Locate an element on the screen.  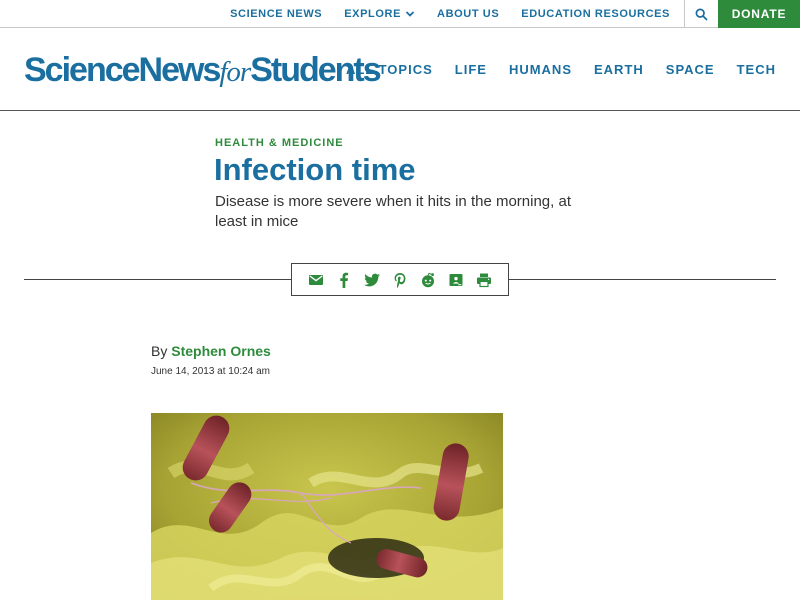
article-title: Infection time is located at coordinates (315, 169).